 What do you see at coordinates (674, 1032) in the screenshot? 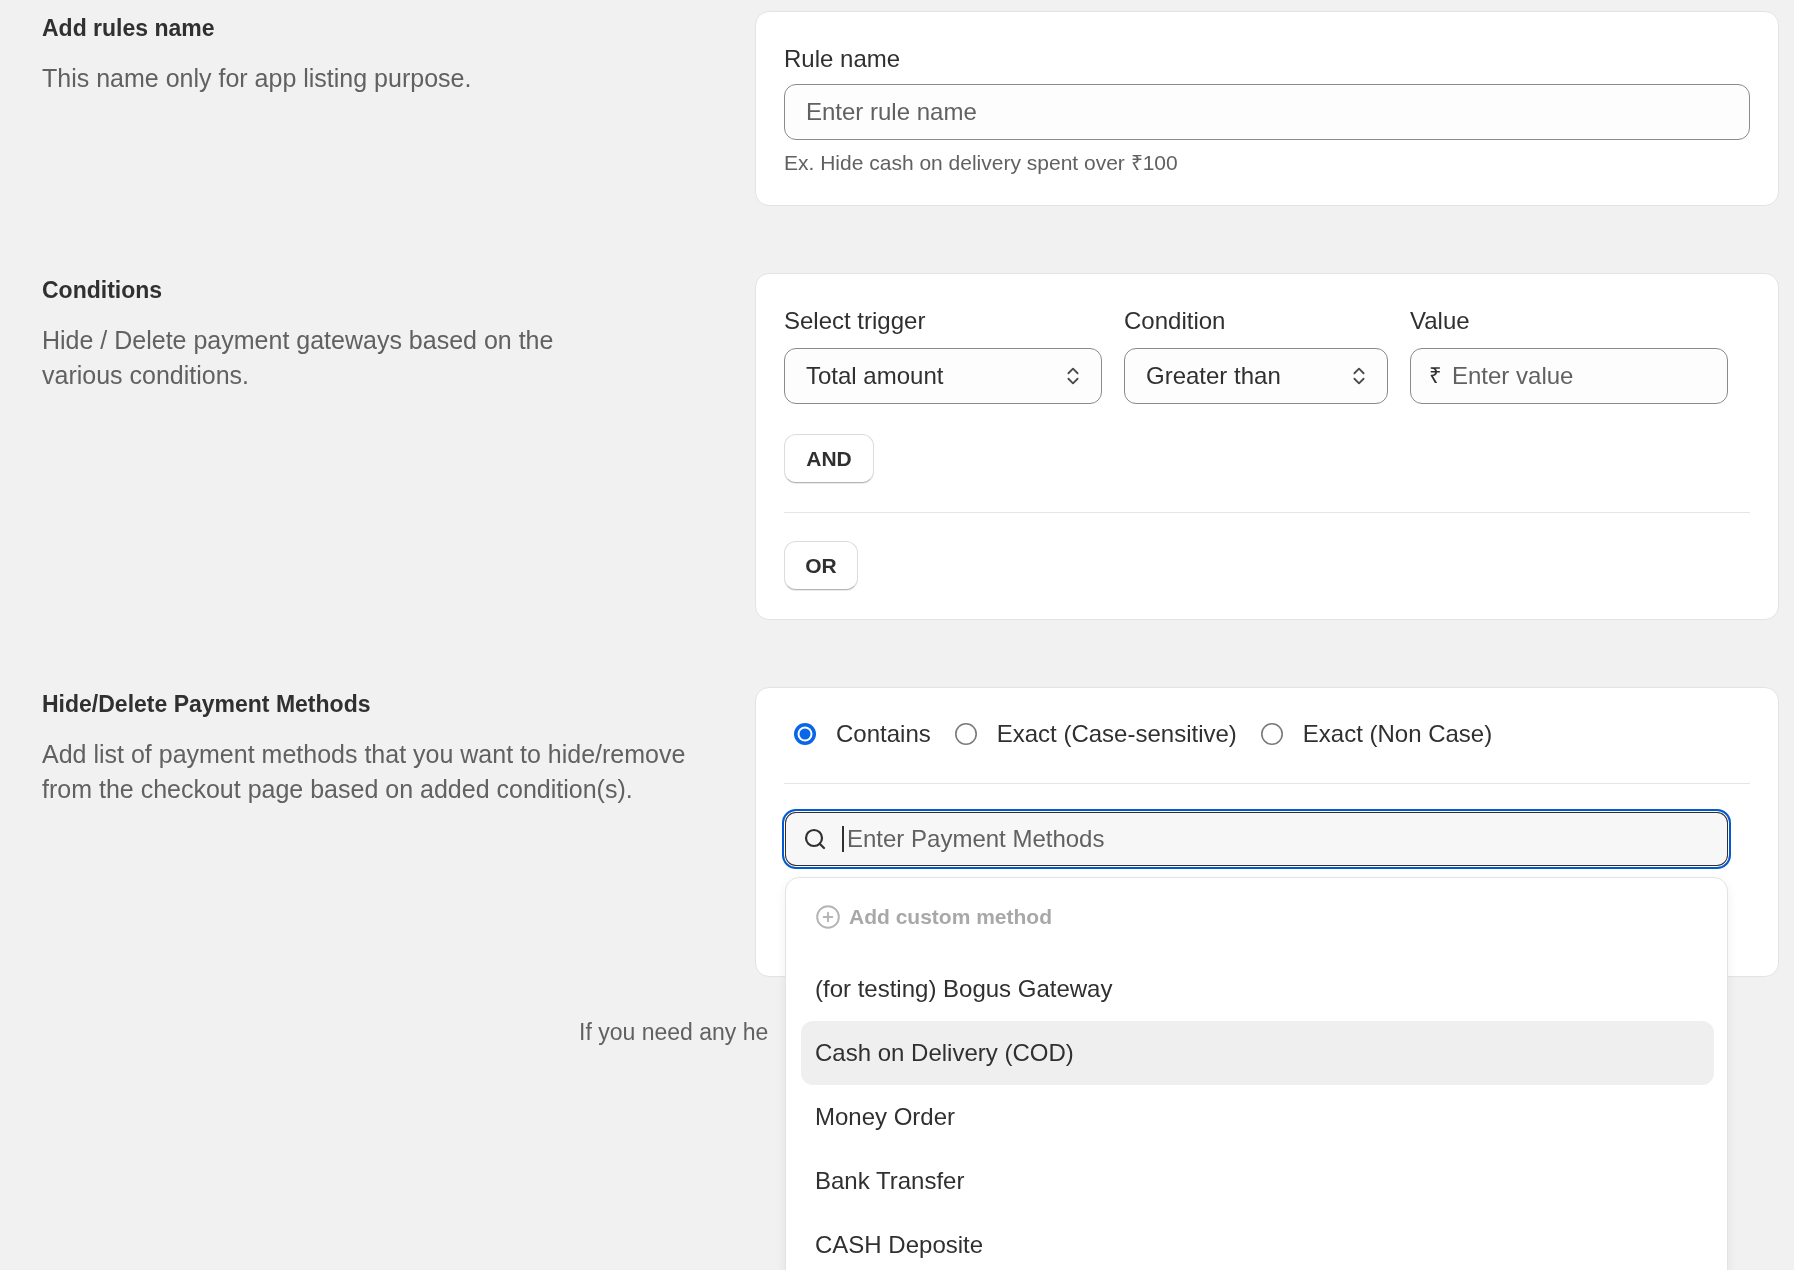
I see `footer-help-text: If you need any he` at bounding box center [674, 1032].